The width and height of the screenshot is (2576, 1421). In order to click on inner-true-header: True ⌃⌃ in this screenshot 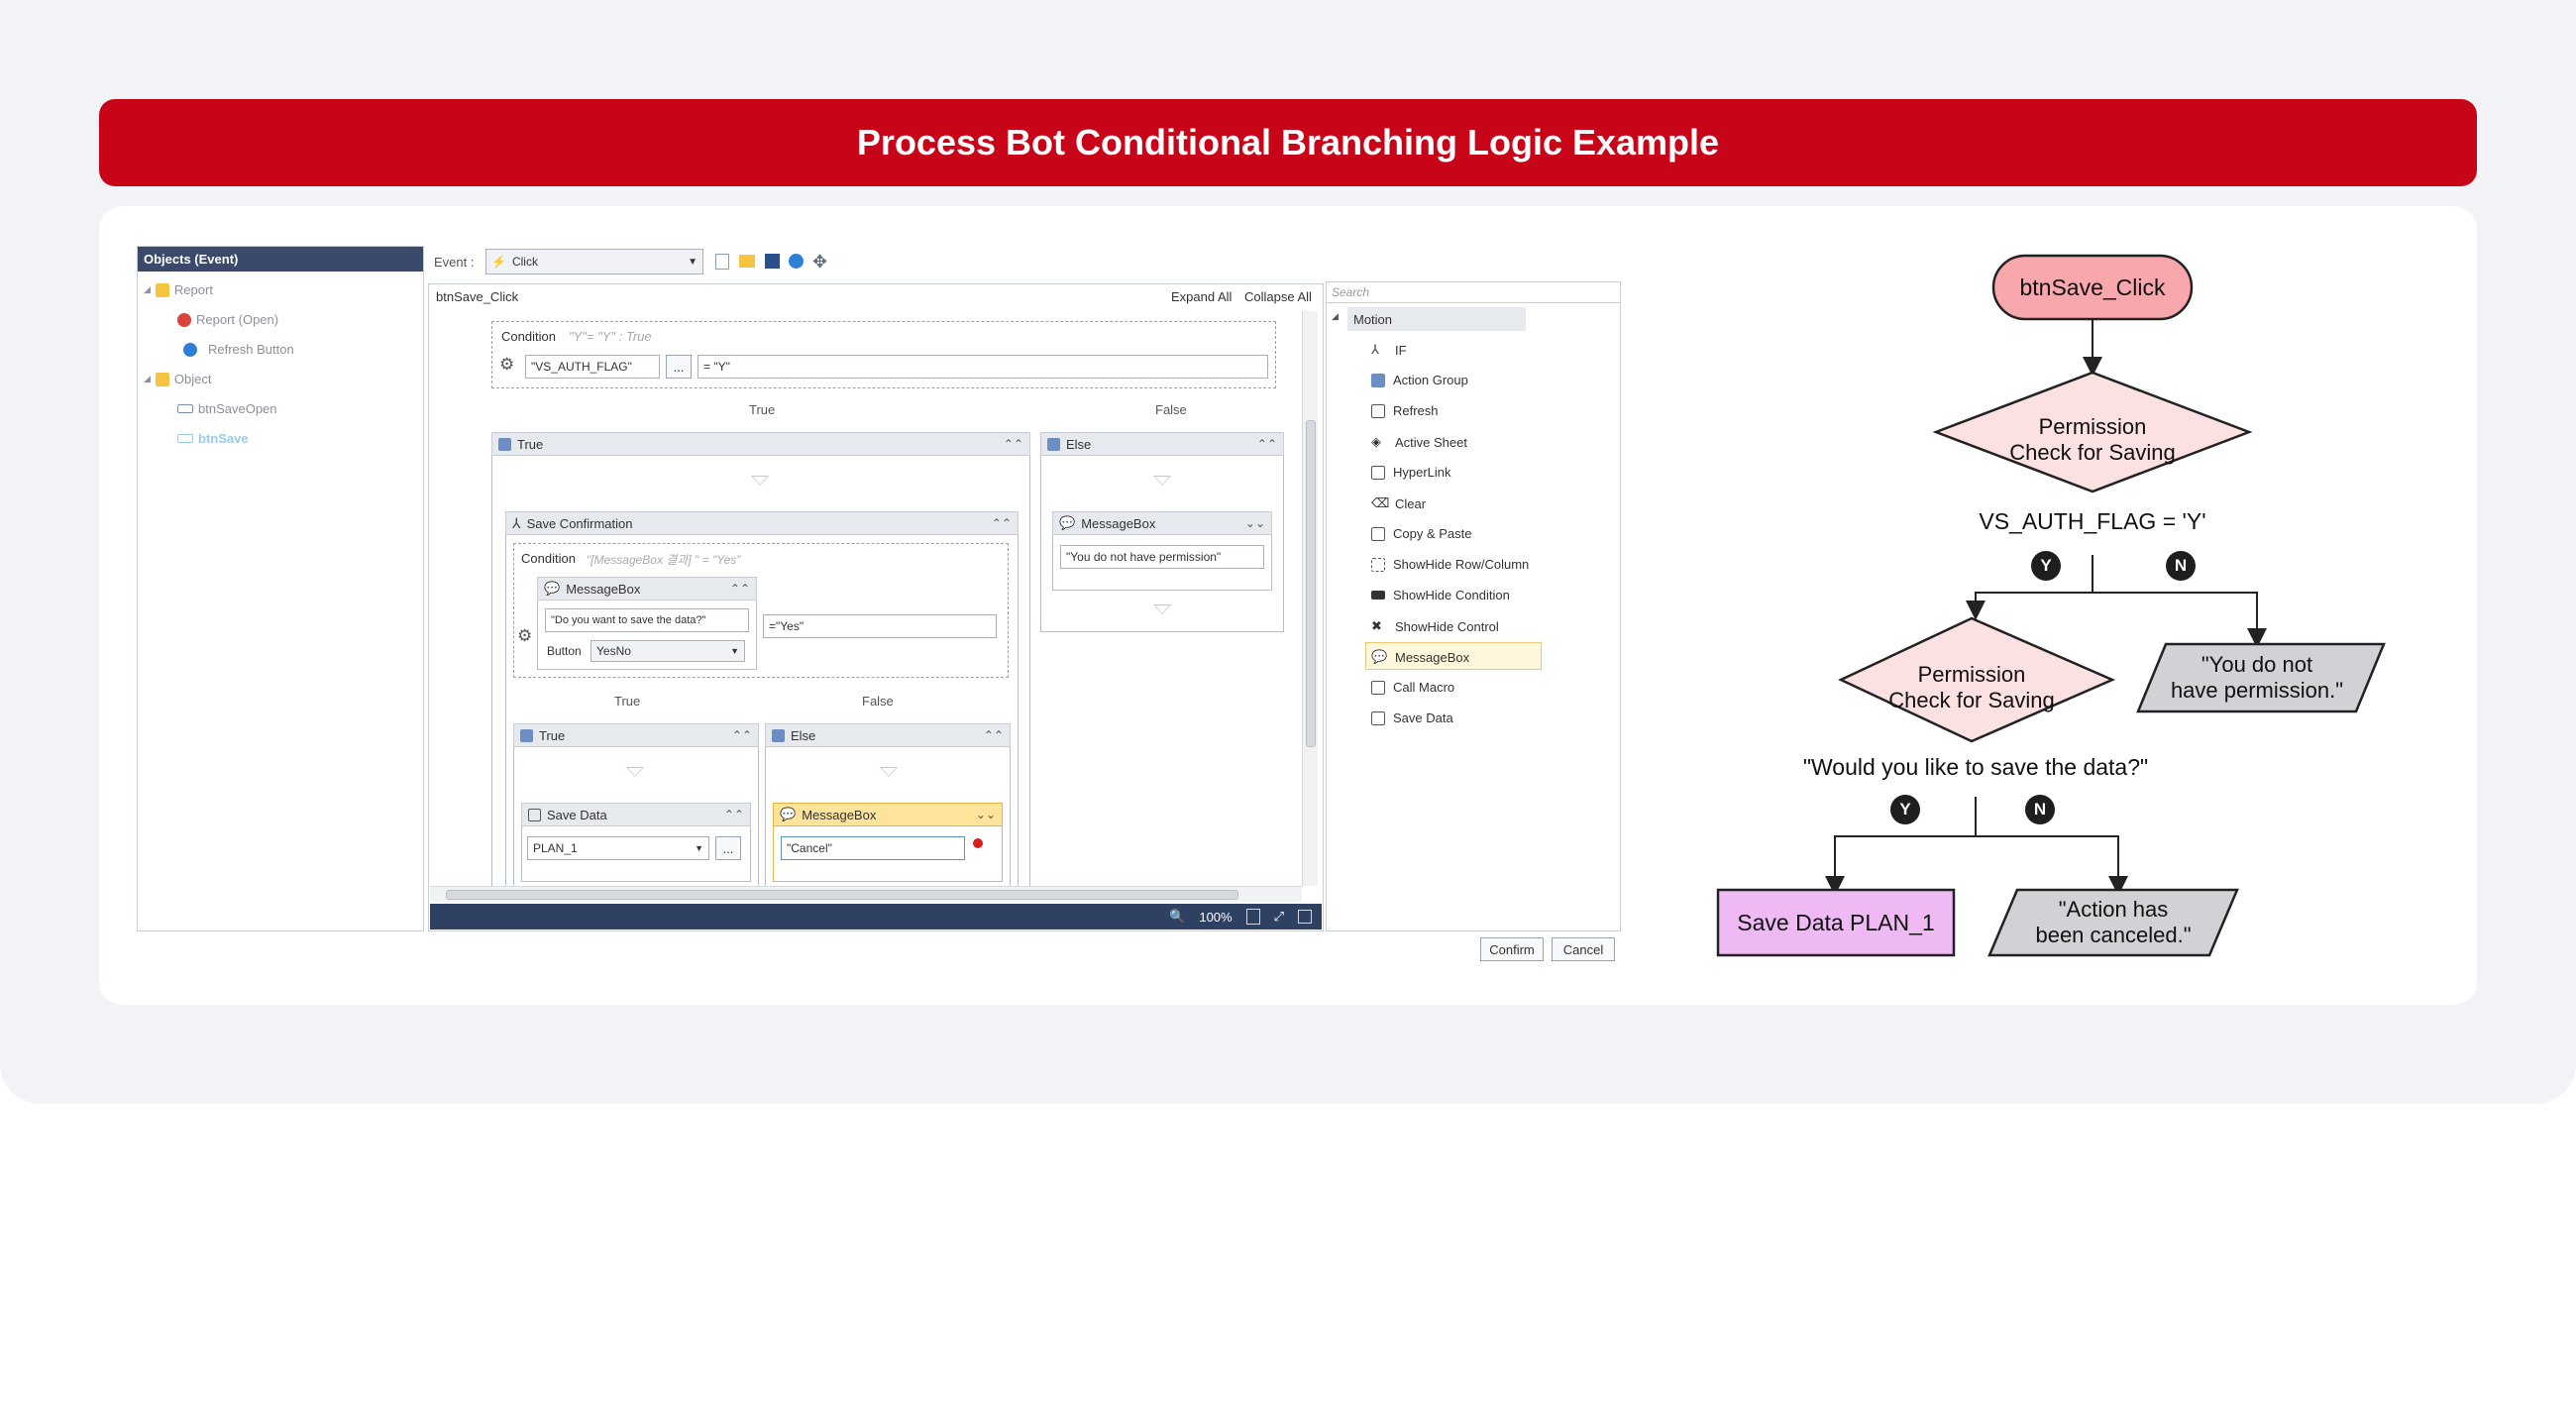, I will do `click(636, 735)`.